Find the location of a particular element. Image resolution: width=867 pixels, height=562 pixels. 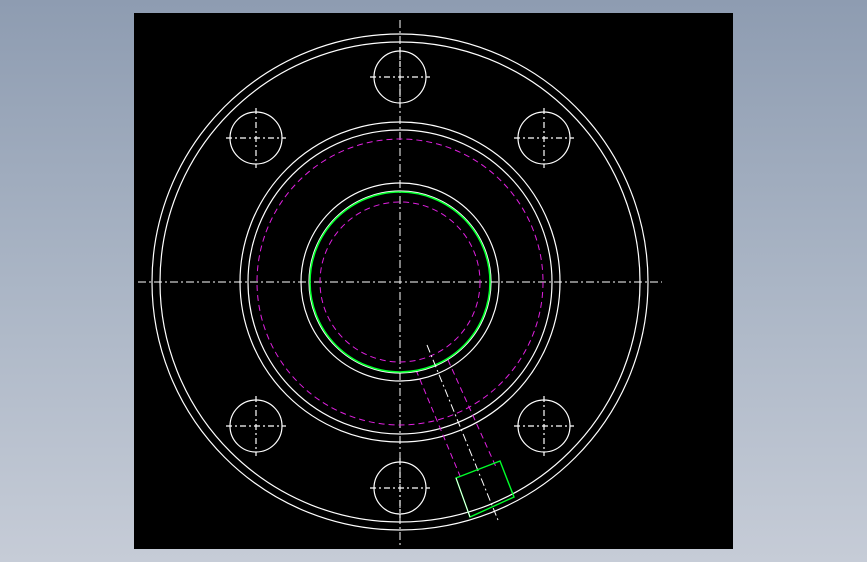

port-opening-white-edge-left is located at coordinates (463, 497).